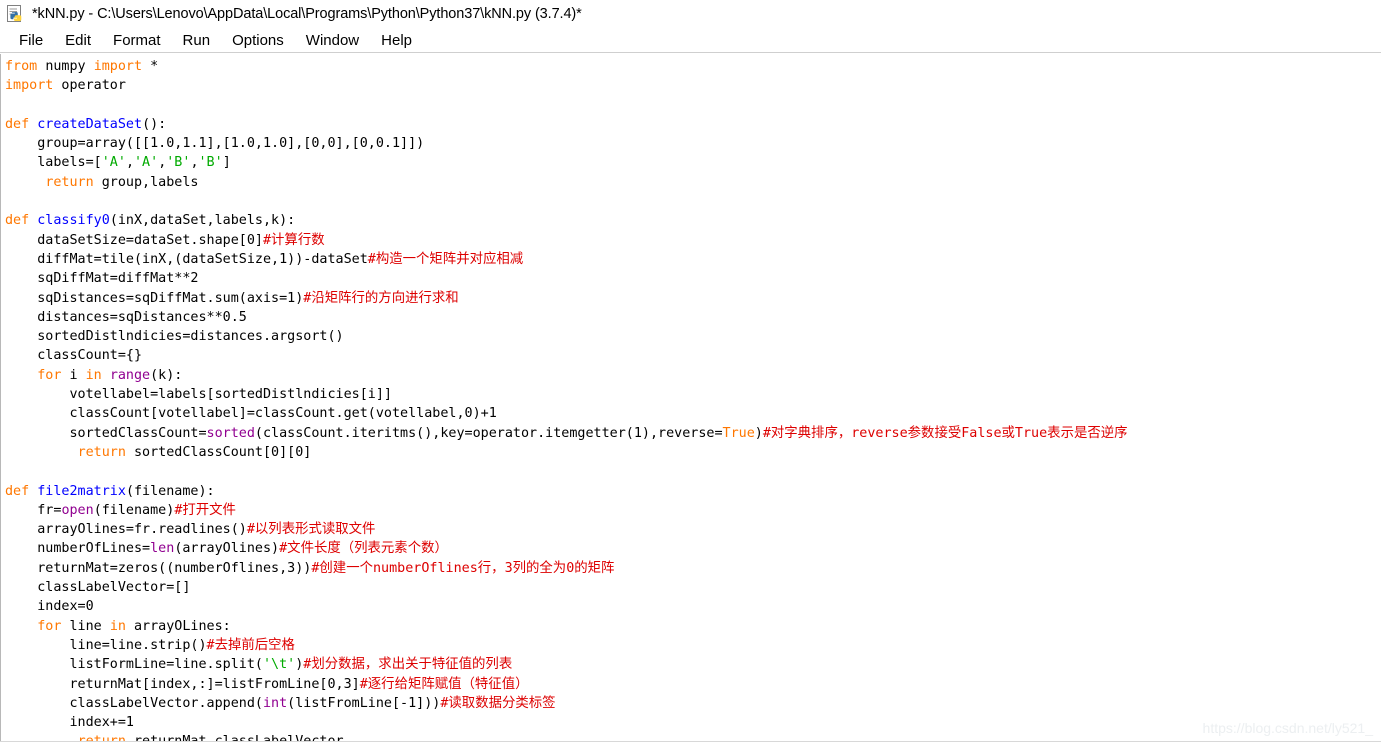 This screenshot has height=742, width=1381. I want to click on code-line: classLabelVector=[], so click(98, 588).